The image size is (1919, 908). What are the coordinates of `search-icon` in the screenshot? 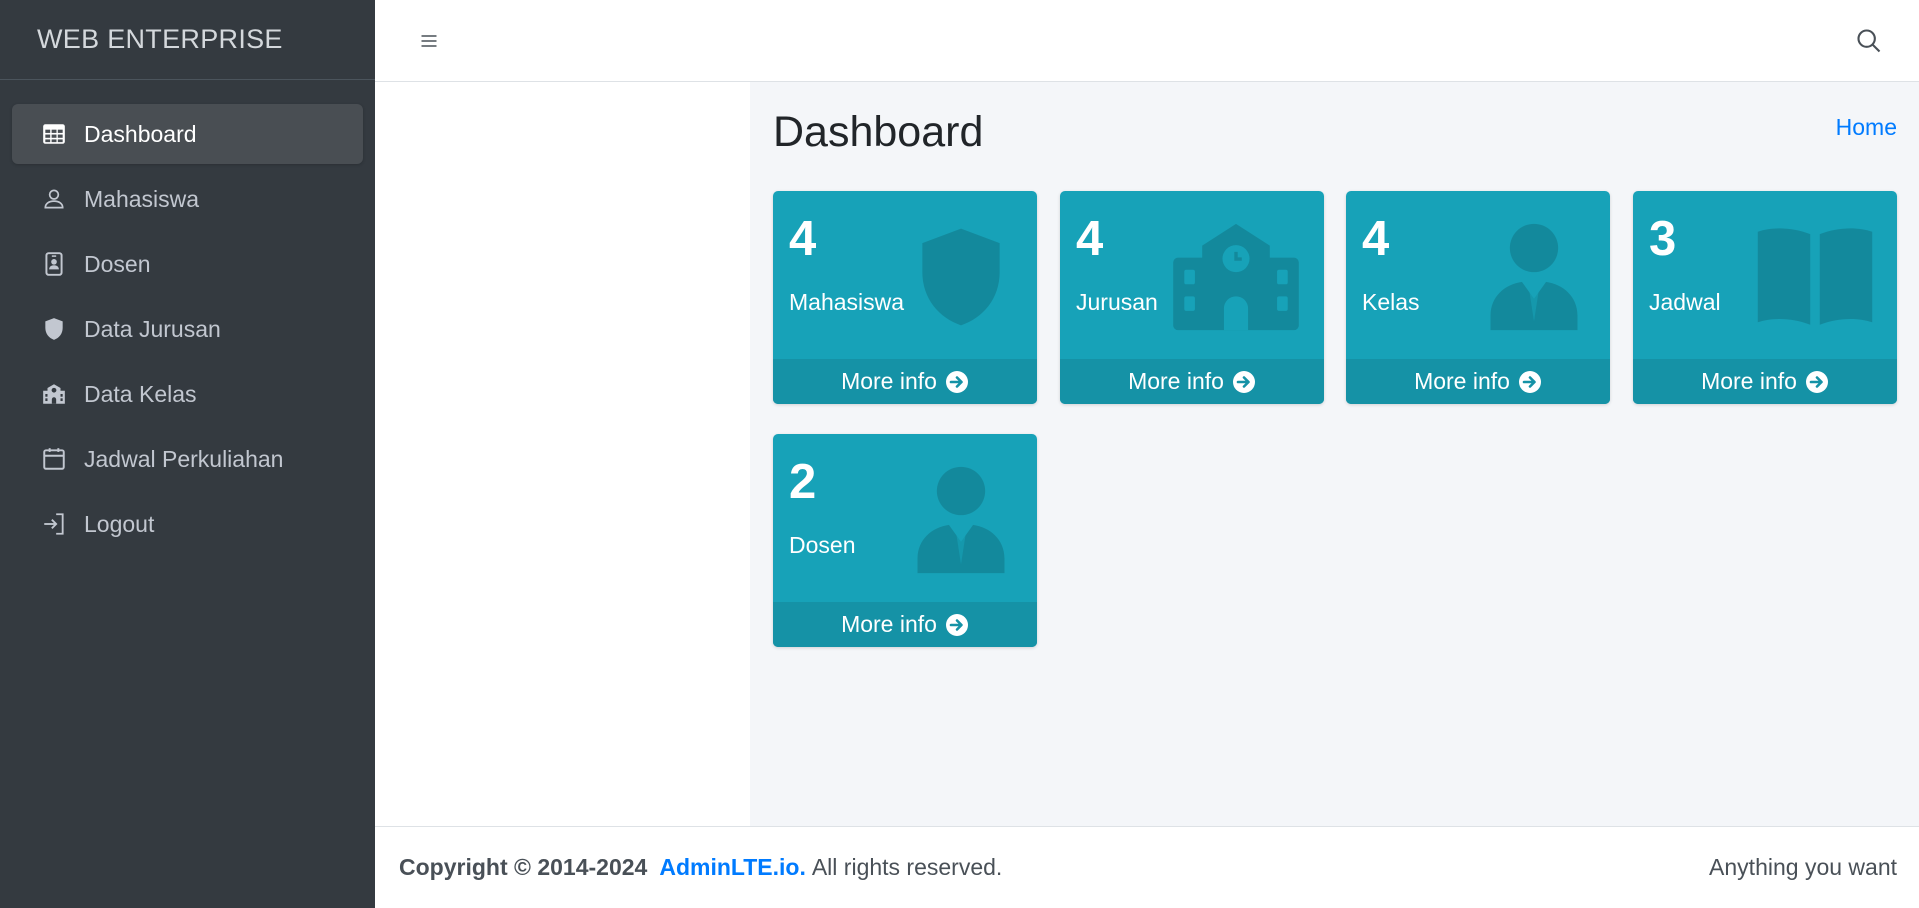 It's located at (1869, 41).